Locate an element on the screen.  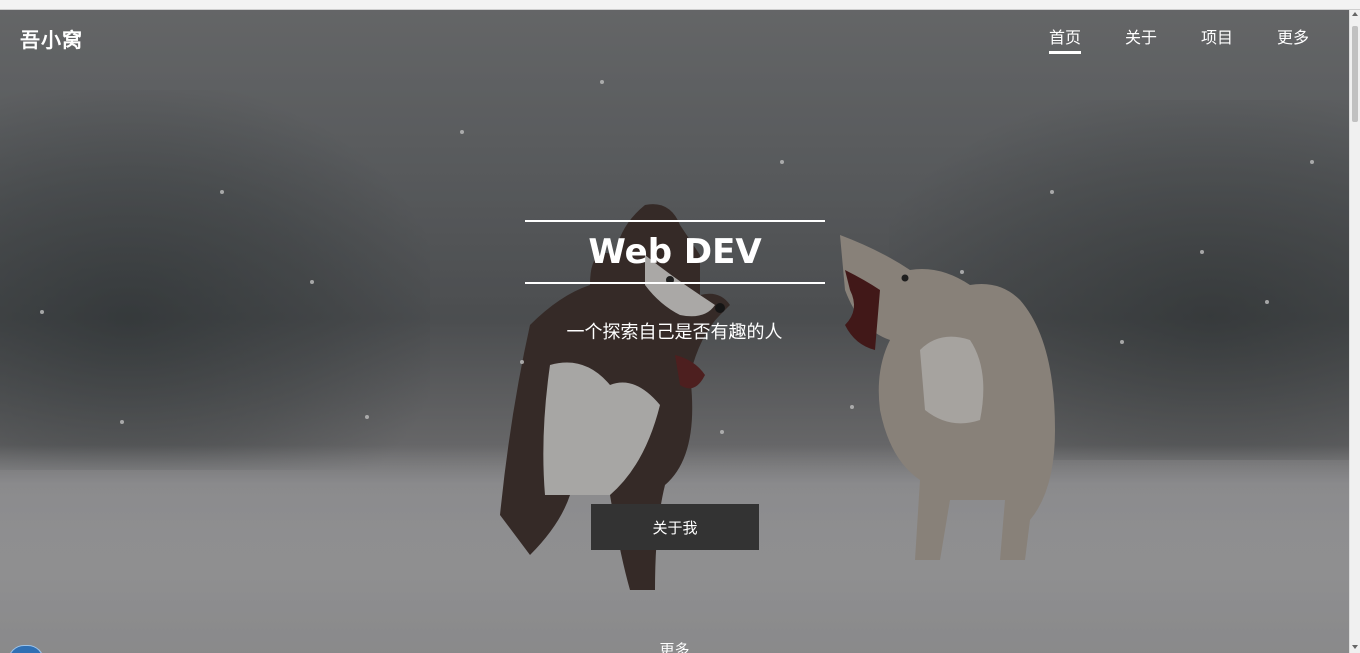
hero-title-box: Web DEV is located at coordinates (675, 252).